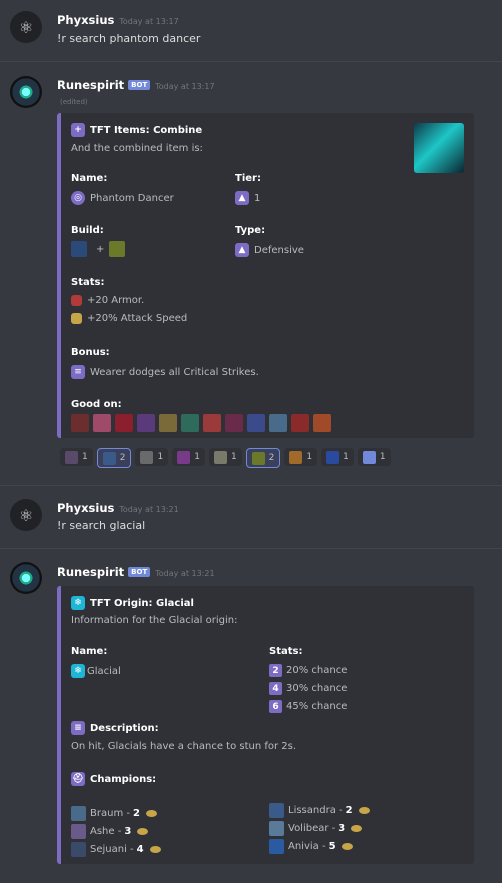  I want to click on field-bonus-label: Bonus:, so click(90, 352).